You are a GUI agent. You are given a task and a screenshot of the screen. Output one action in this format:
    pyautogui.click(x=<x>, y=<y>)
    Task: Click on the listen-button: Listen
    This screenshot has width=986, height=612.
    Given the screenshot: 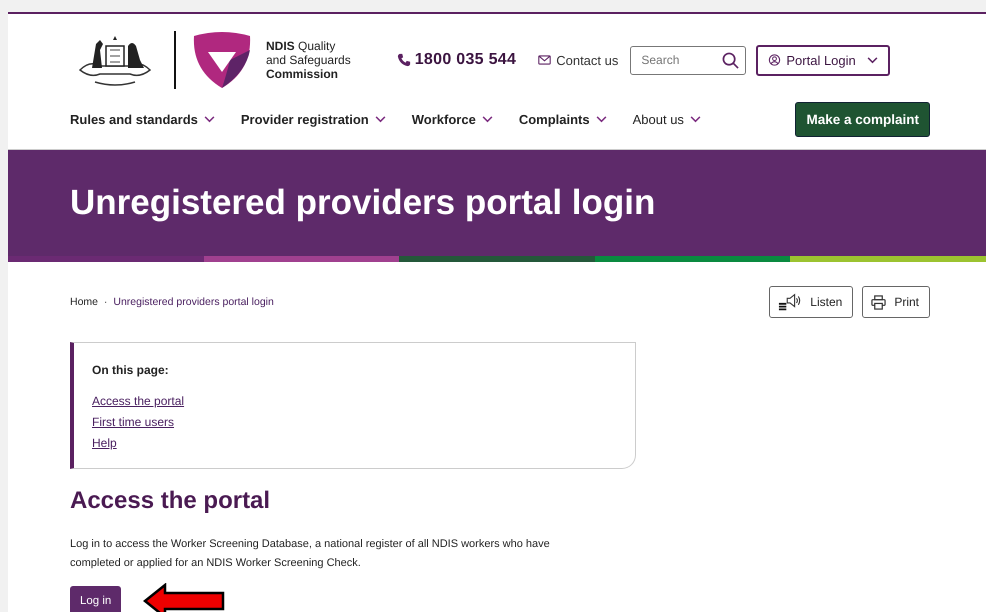 What is the action you would take?
    pyautogui.click(x=811, y=302)
    